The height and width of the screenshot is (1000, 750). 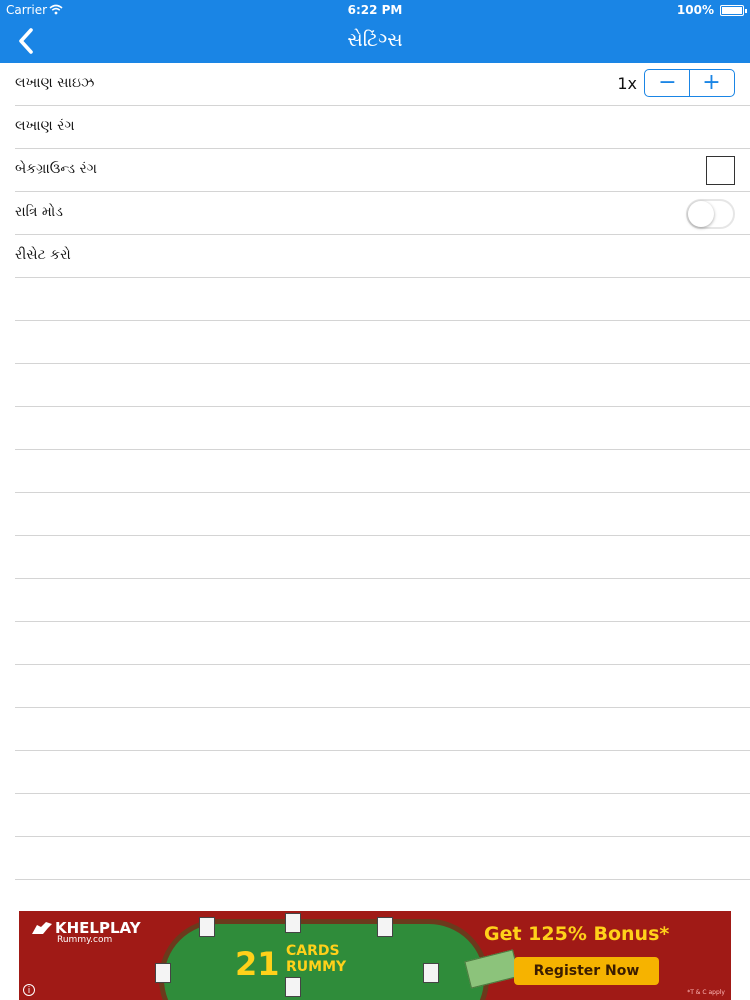 What do you see at coordinates (39, 212) in the screenshot?
I see `night-mode-label: રાત્રિ મોડ` at bounding box center [39, 212].